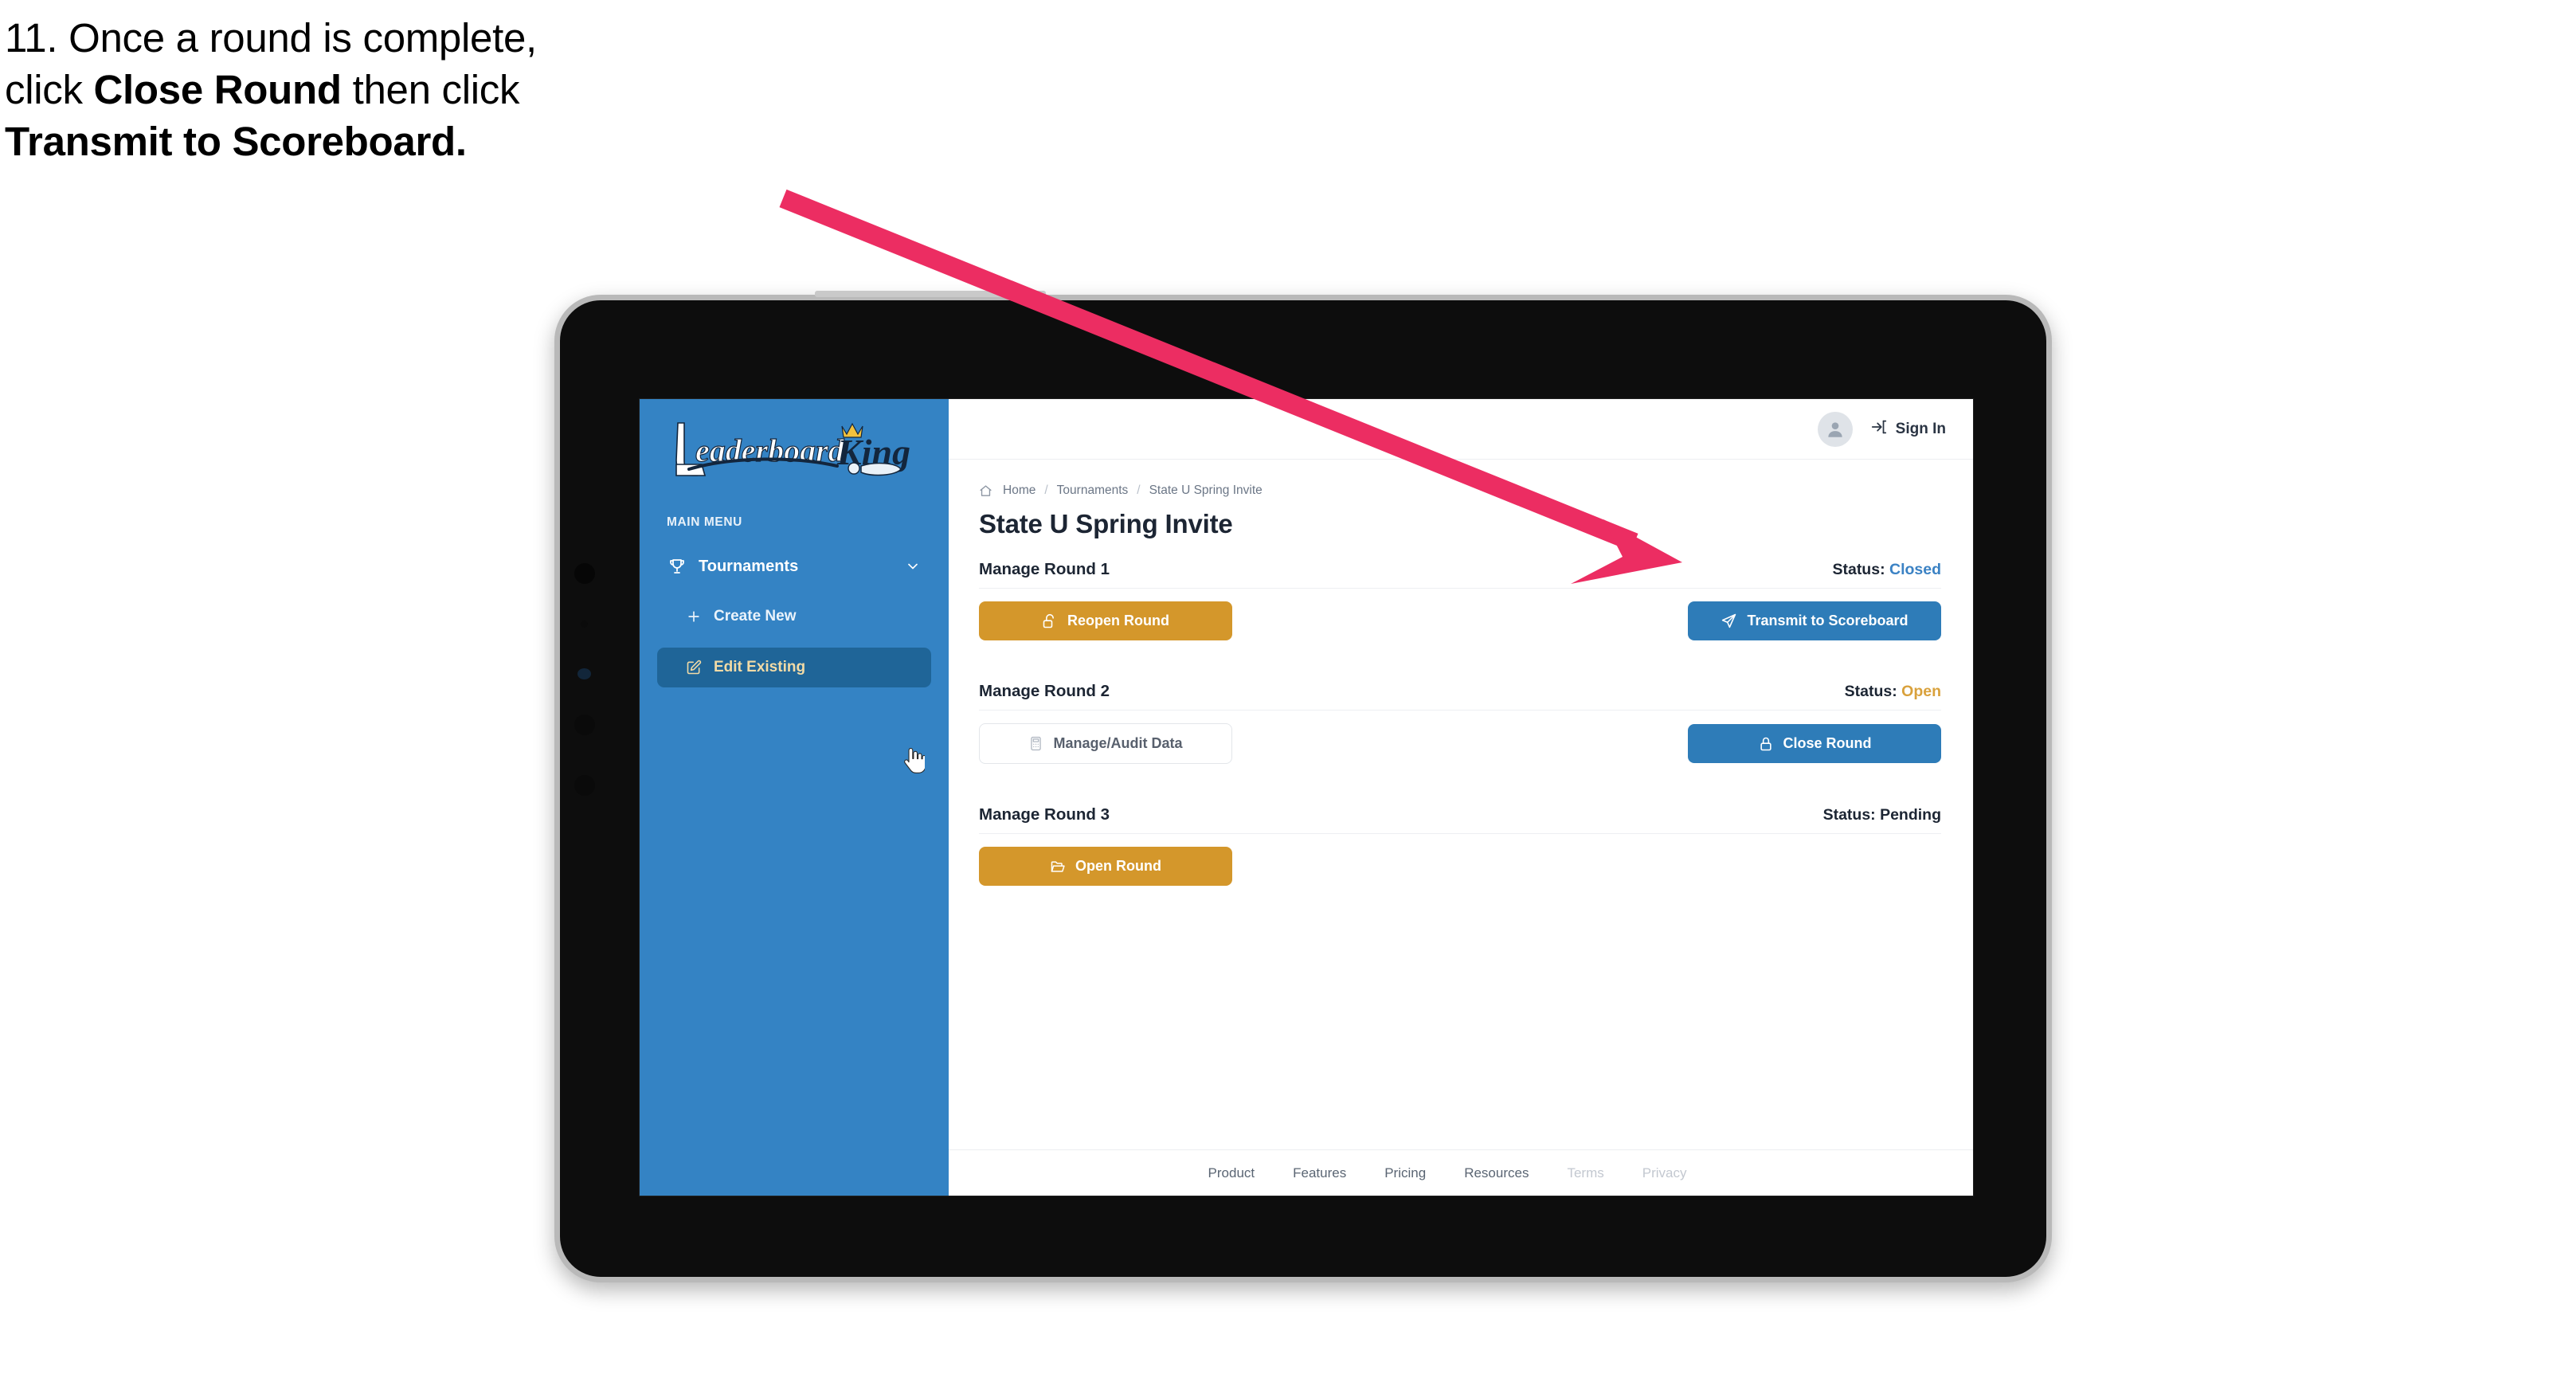  What do you see at coordinates (1664, 1173) in the screenshot?
I see `footer-link-privacy: Privacy` at bounding box center [1664, 1173].